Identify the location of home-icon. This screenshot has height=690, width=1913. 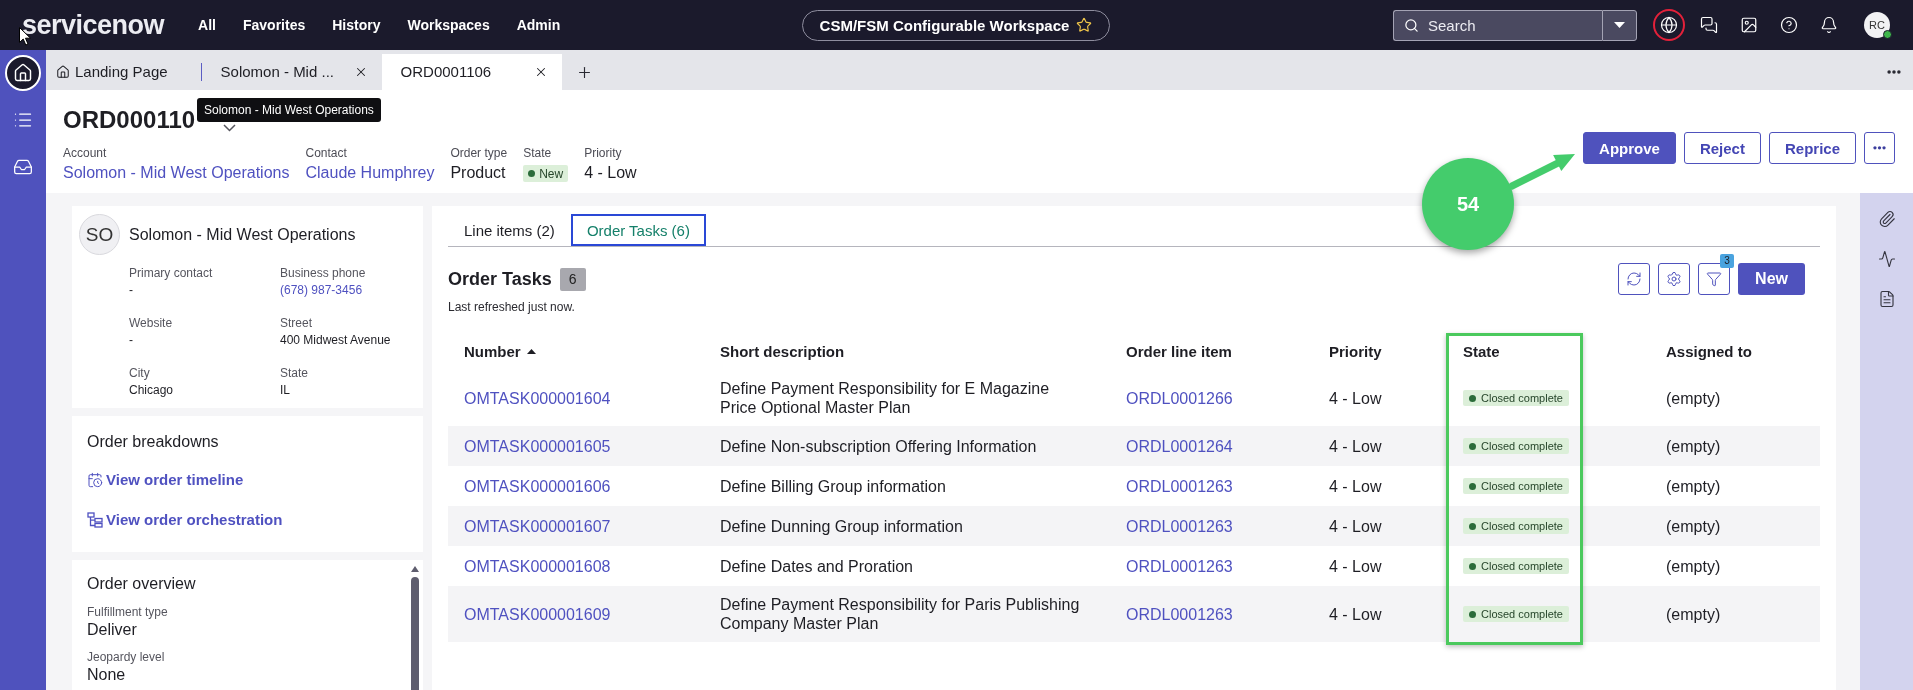
(63, 72).